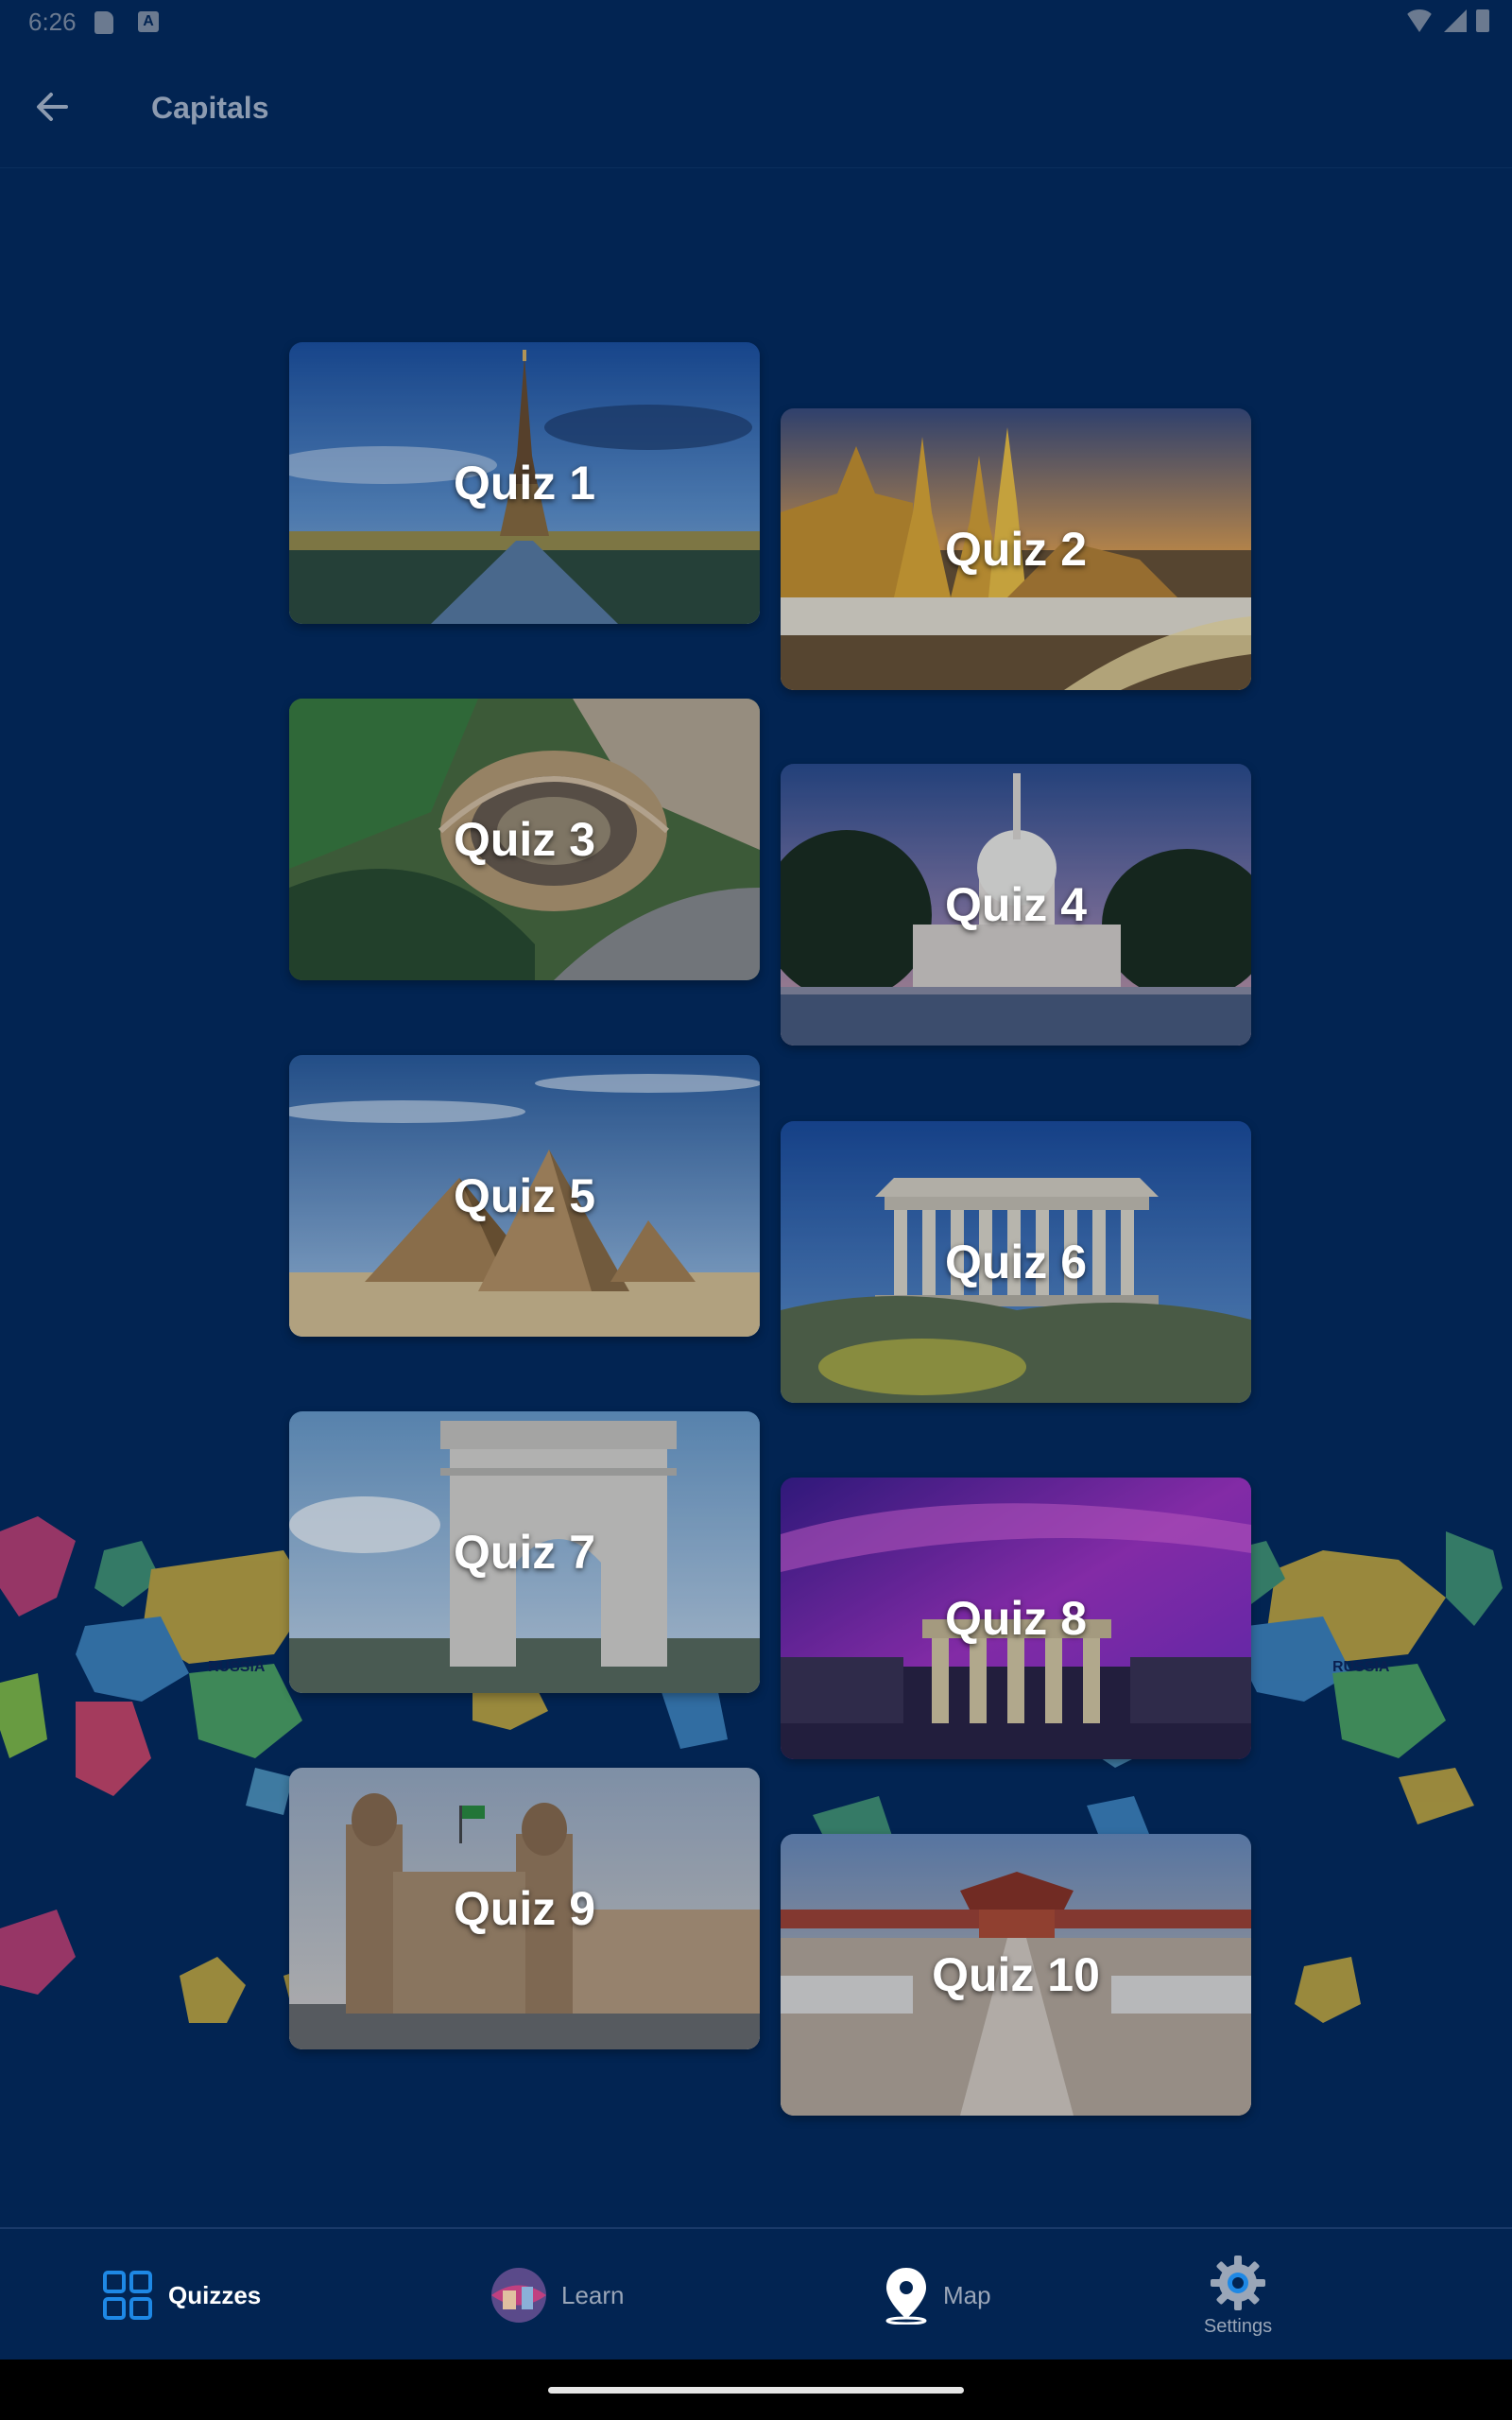 Image resolution: width=1512 pixels, height=2420 pixels. I want to click on quiz-label: Quiz 8, so click(1016, 1618).